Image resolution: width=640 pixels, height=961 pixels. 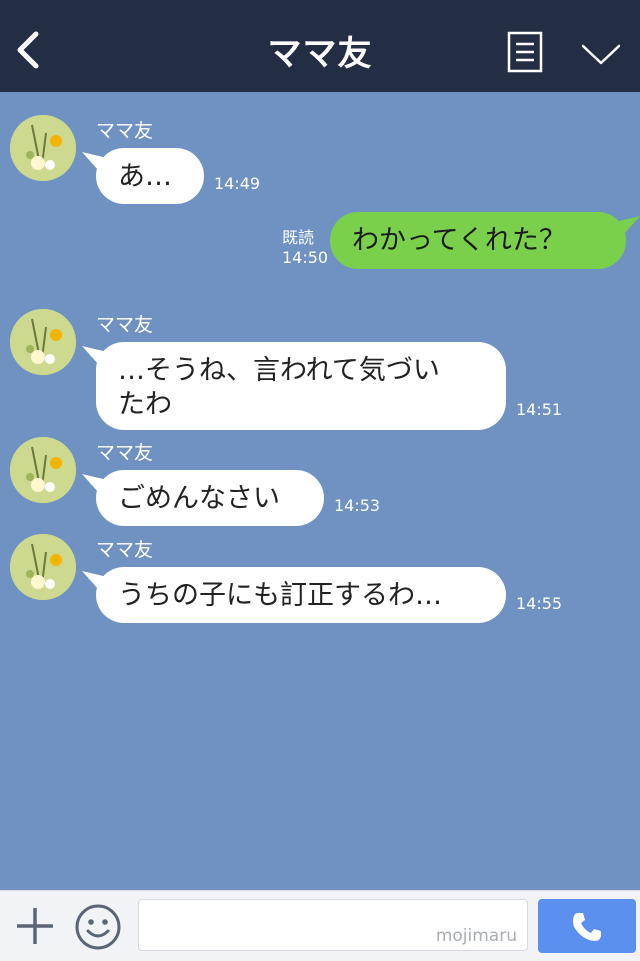 I want to click on chat-title: ママ友, so click(x=320, y=54).